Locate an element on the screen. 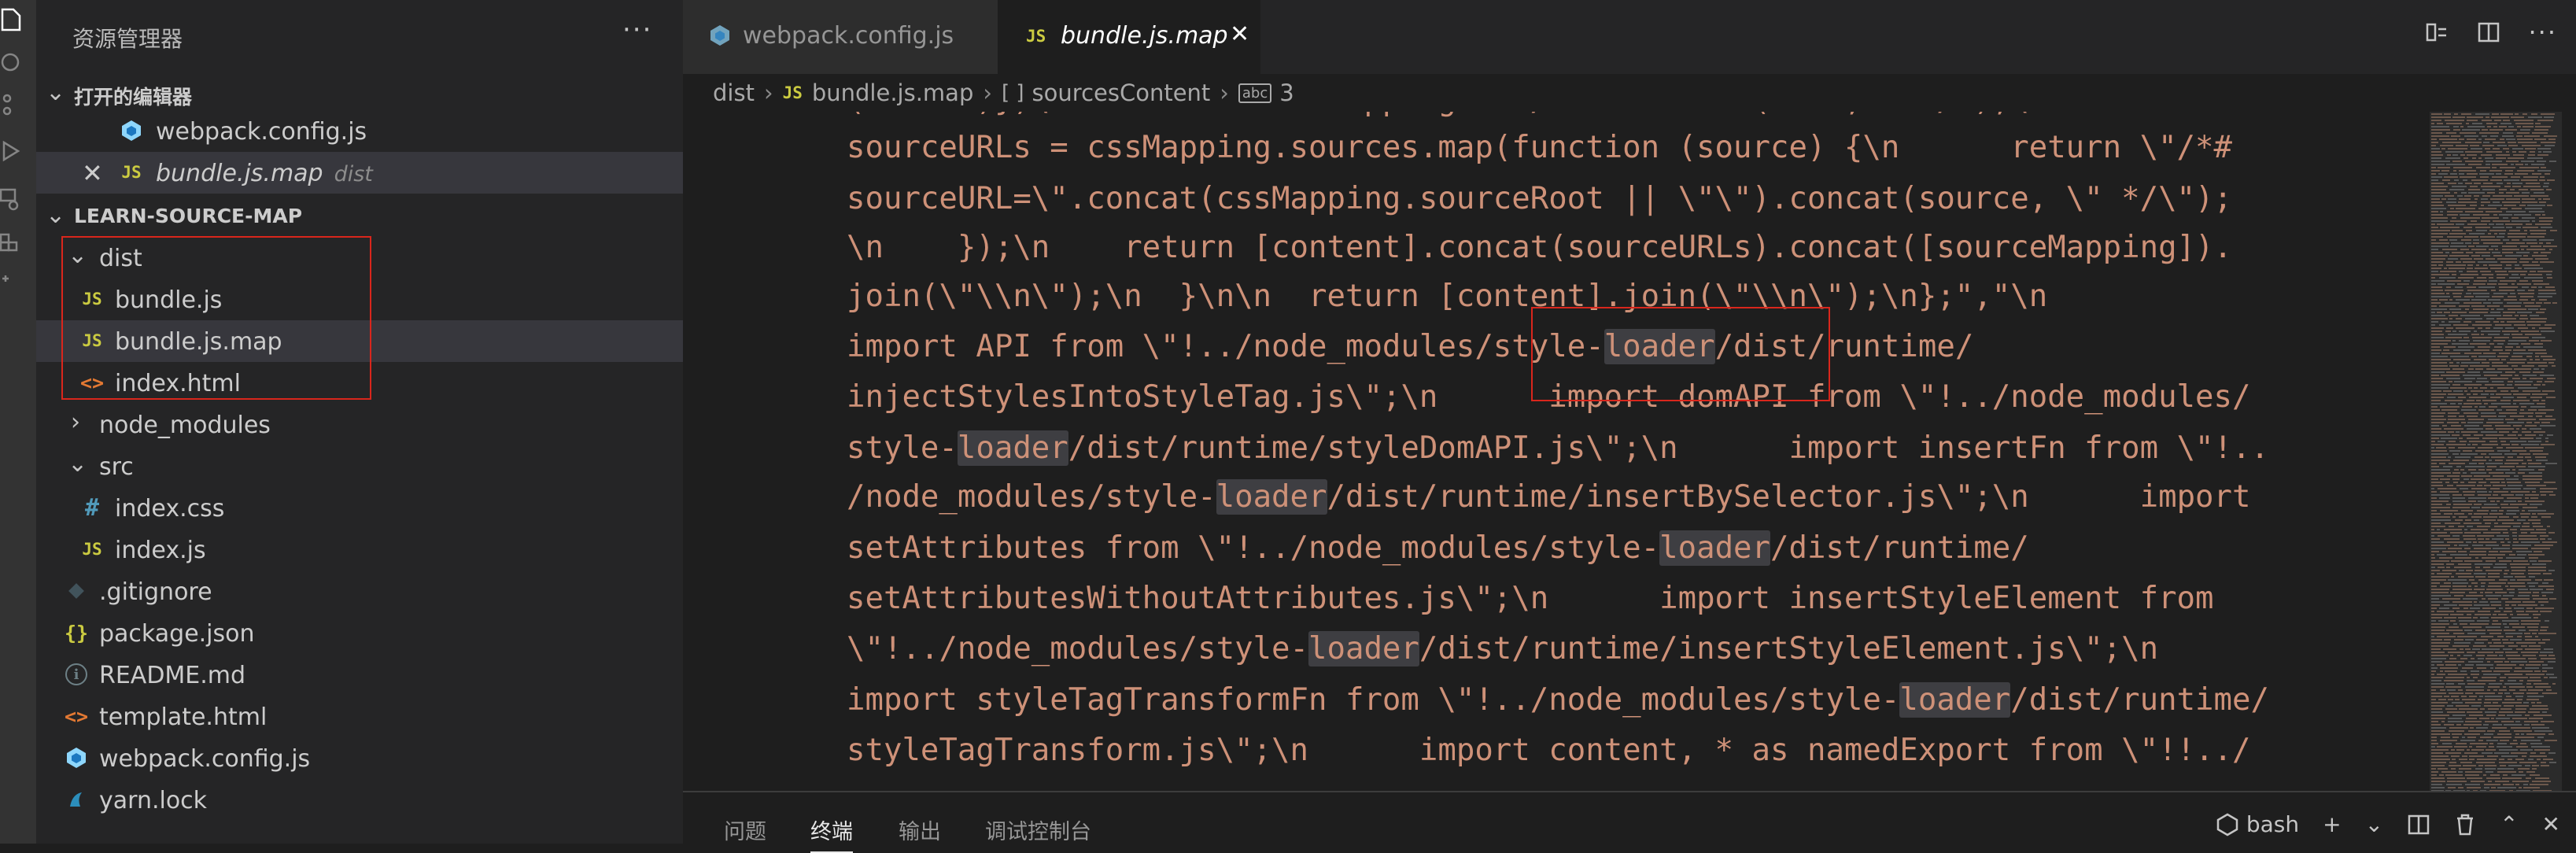  tree-item-gitignore: .gitignore is located at coordinates (360, 591).